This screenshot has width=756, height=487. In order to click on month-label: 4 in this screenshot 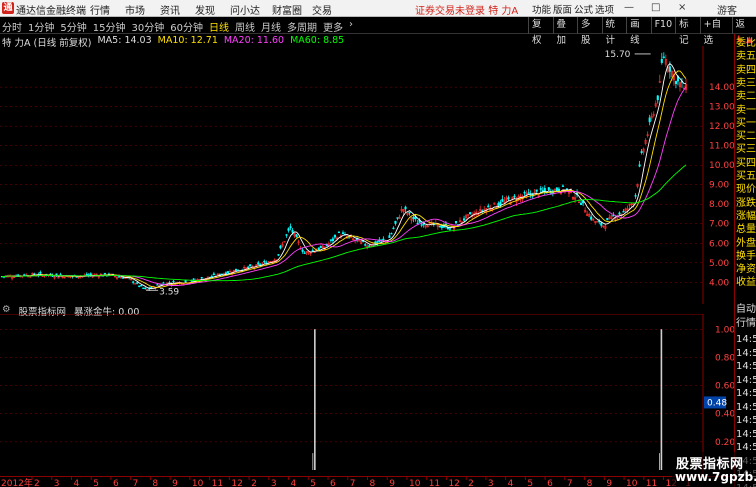, I will do `click(511, 483)`.